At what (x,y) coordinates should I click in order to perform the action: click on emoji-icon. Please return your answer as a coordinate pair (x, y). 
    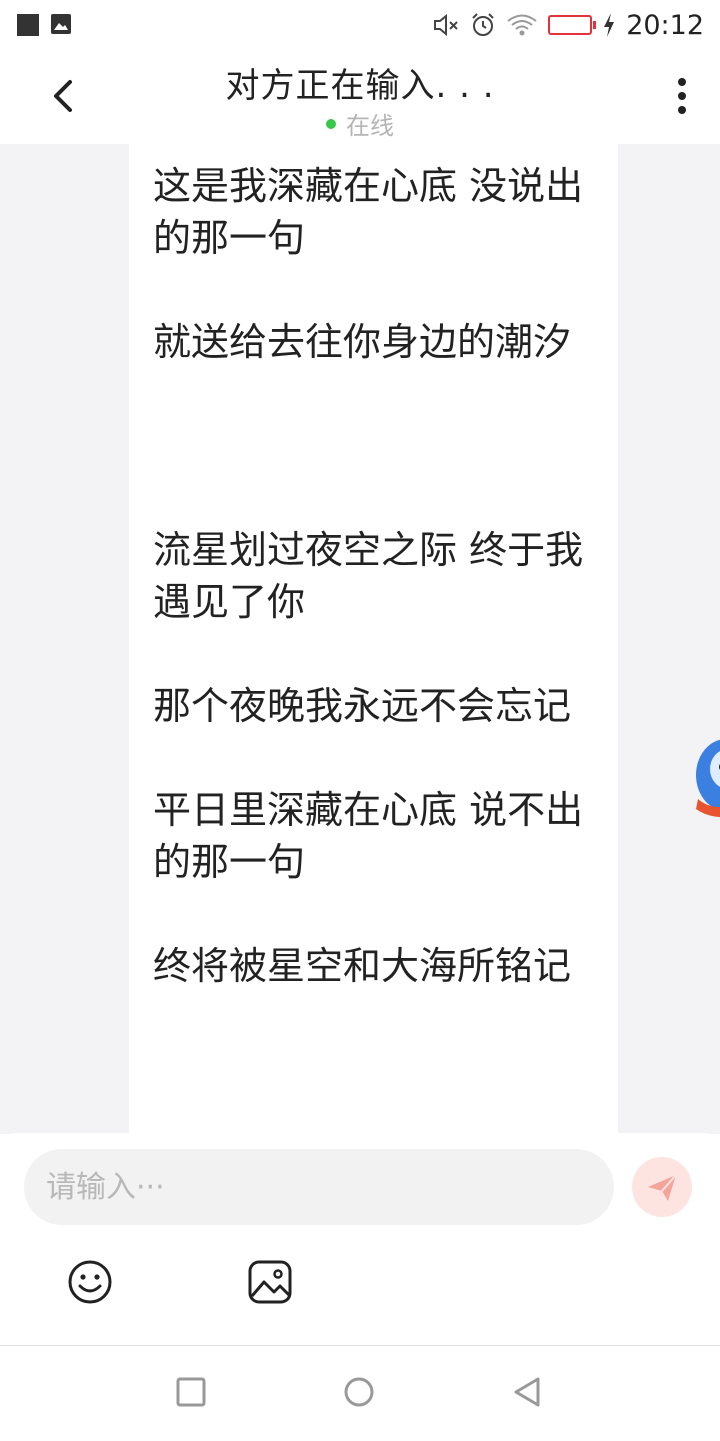
    Looking at the image, I should click on (90, 1282).